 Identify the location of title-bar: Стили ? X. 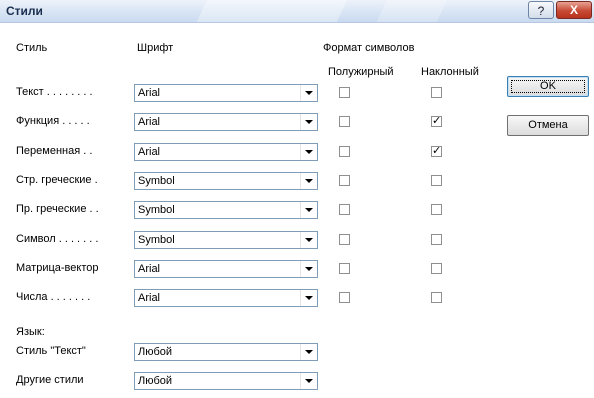
(297, 11).